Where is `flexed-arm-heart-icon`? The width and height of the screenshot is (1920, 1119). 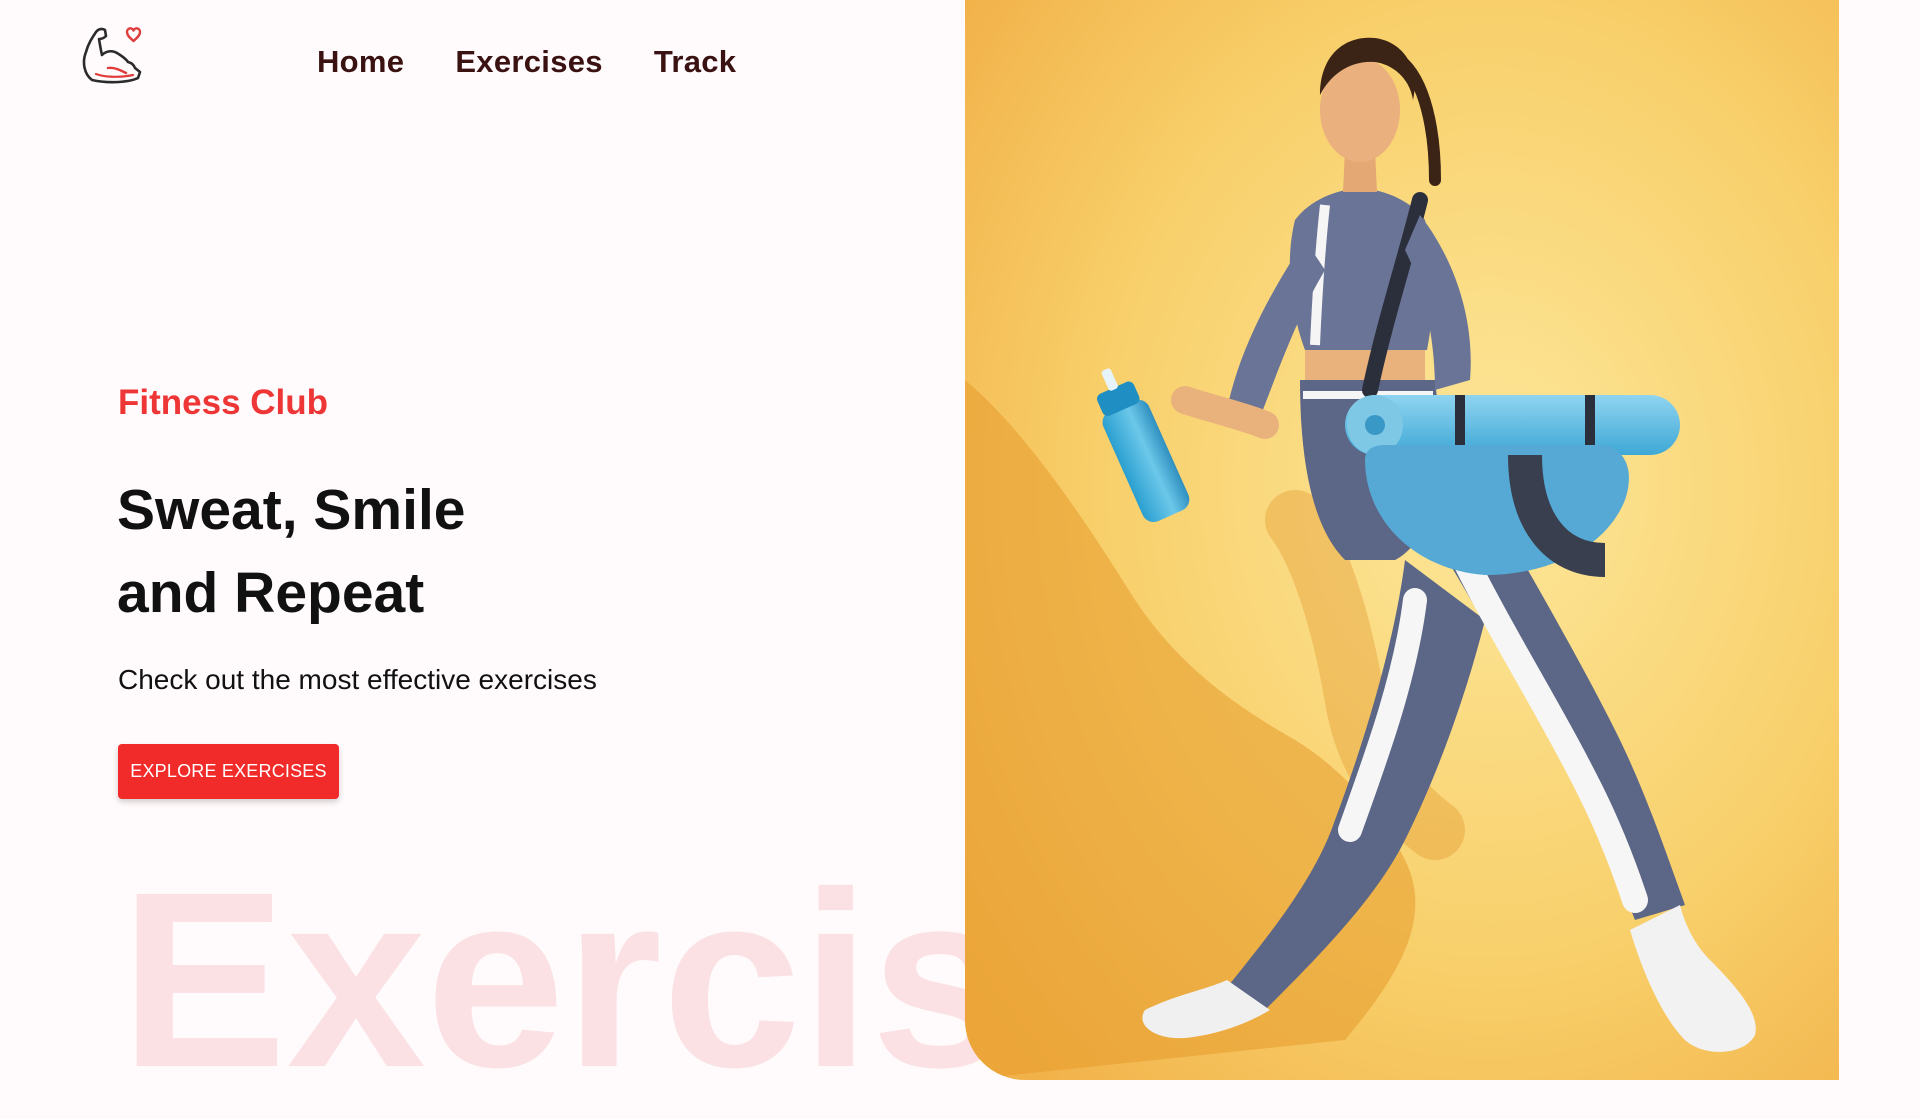 flexed-arm-heart-icon is located at coordinates (112, 55).